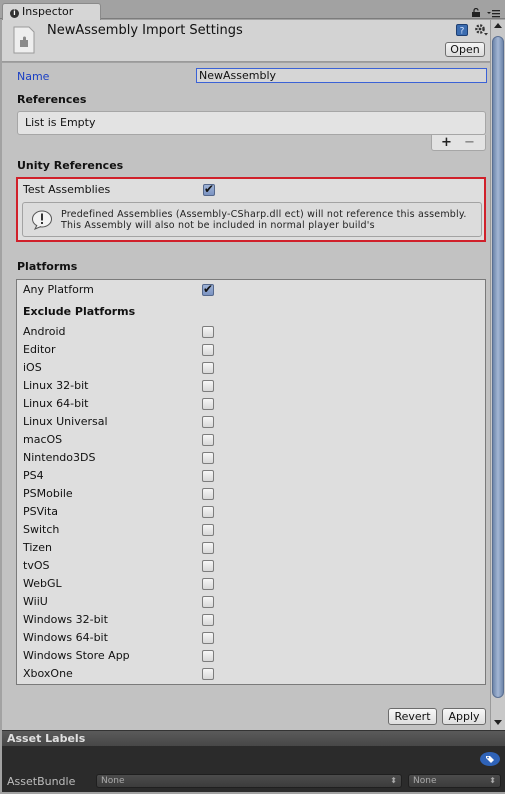  Describe the element at coordinates (425, 781) in the screenshot. I see `asset-bundle-variant-value: None` at that location.